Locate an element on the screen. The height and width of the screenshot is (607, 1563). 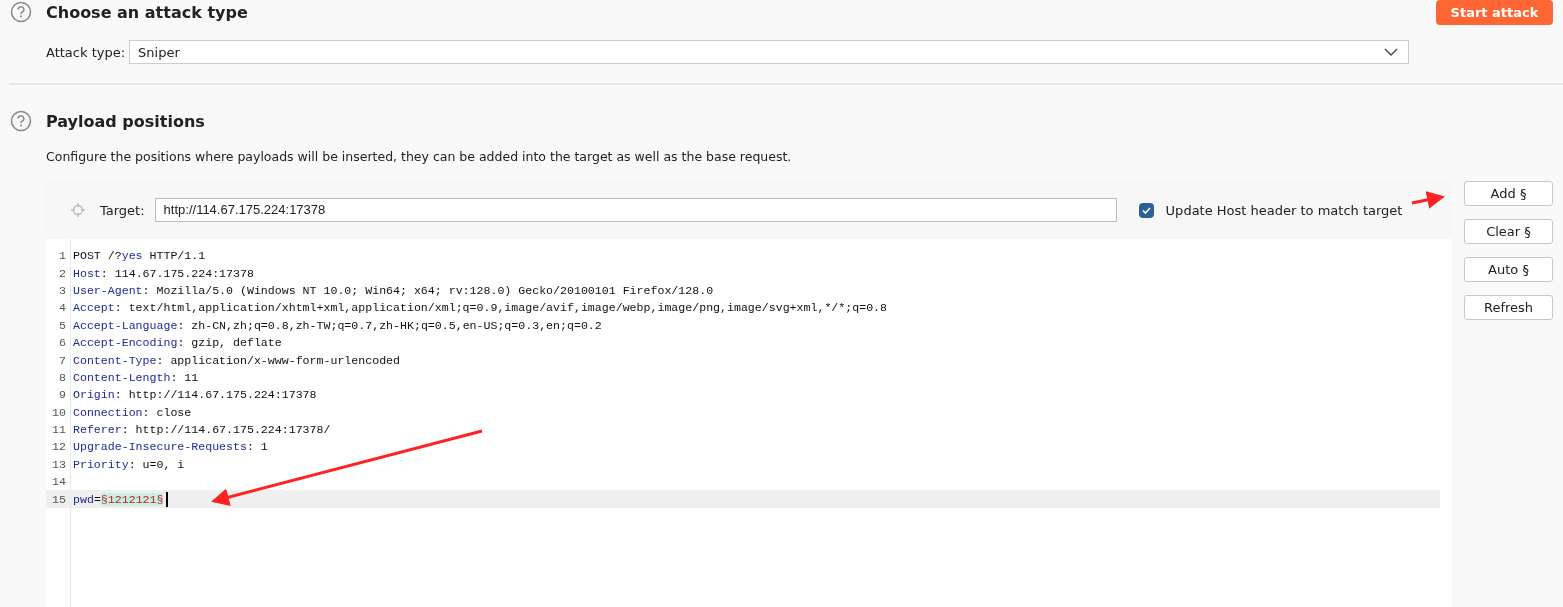
header-name: Priority is located at coordinates (101, 464).